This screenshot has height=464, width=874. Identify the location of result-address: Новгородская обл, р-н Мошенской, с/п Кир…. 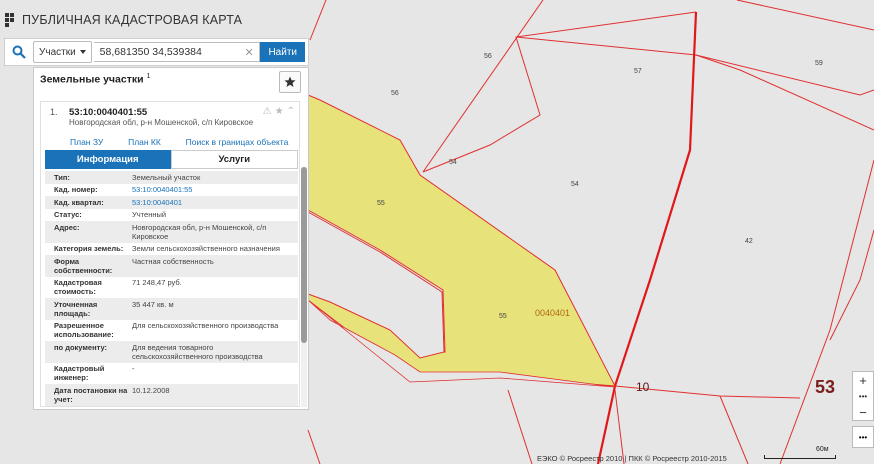
(161, 122).